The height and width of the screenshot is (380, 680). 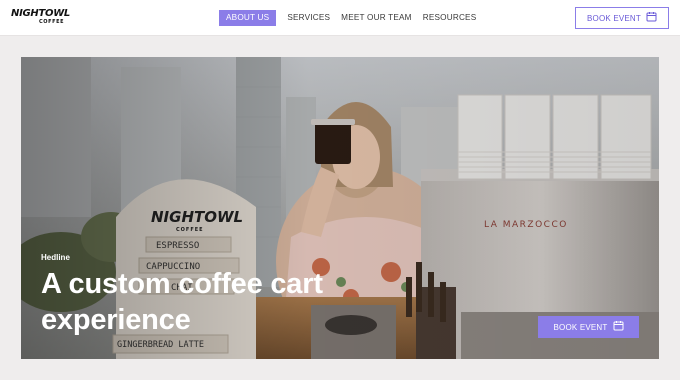 What do you see at coordinates (450, 18) in the screenshot?
I see `nav-item-resources: RESOURCES` at bounding box center [450, 18].